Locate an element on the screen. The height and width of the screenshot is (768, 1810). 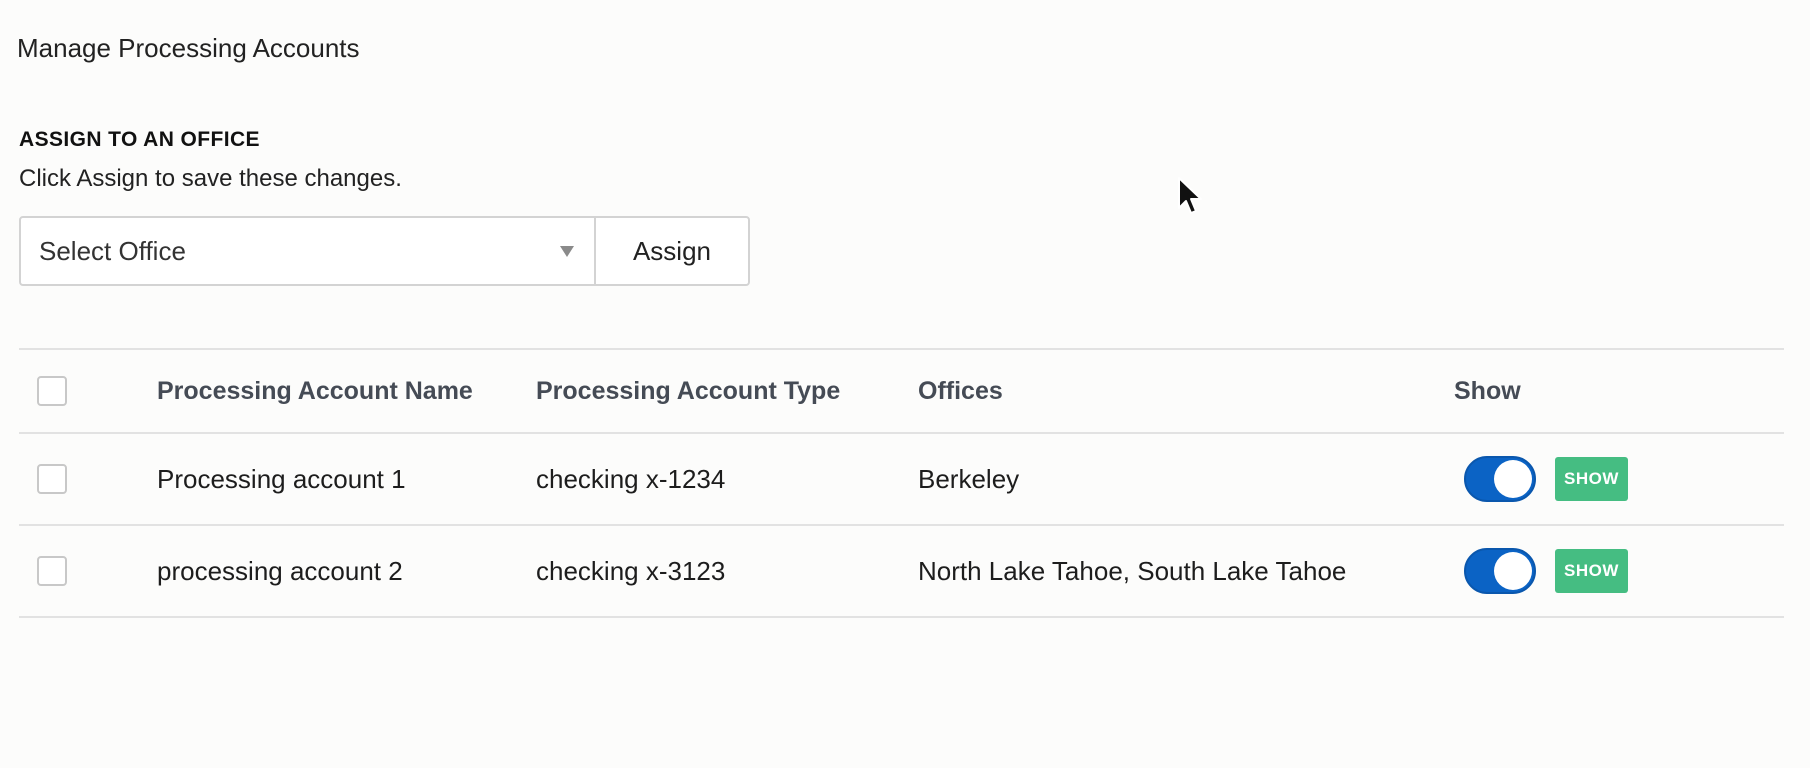
account-name: processing account 2 is located at coordinates (280, 570).